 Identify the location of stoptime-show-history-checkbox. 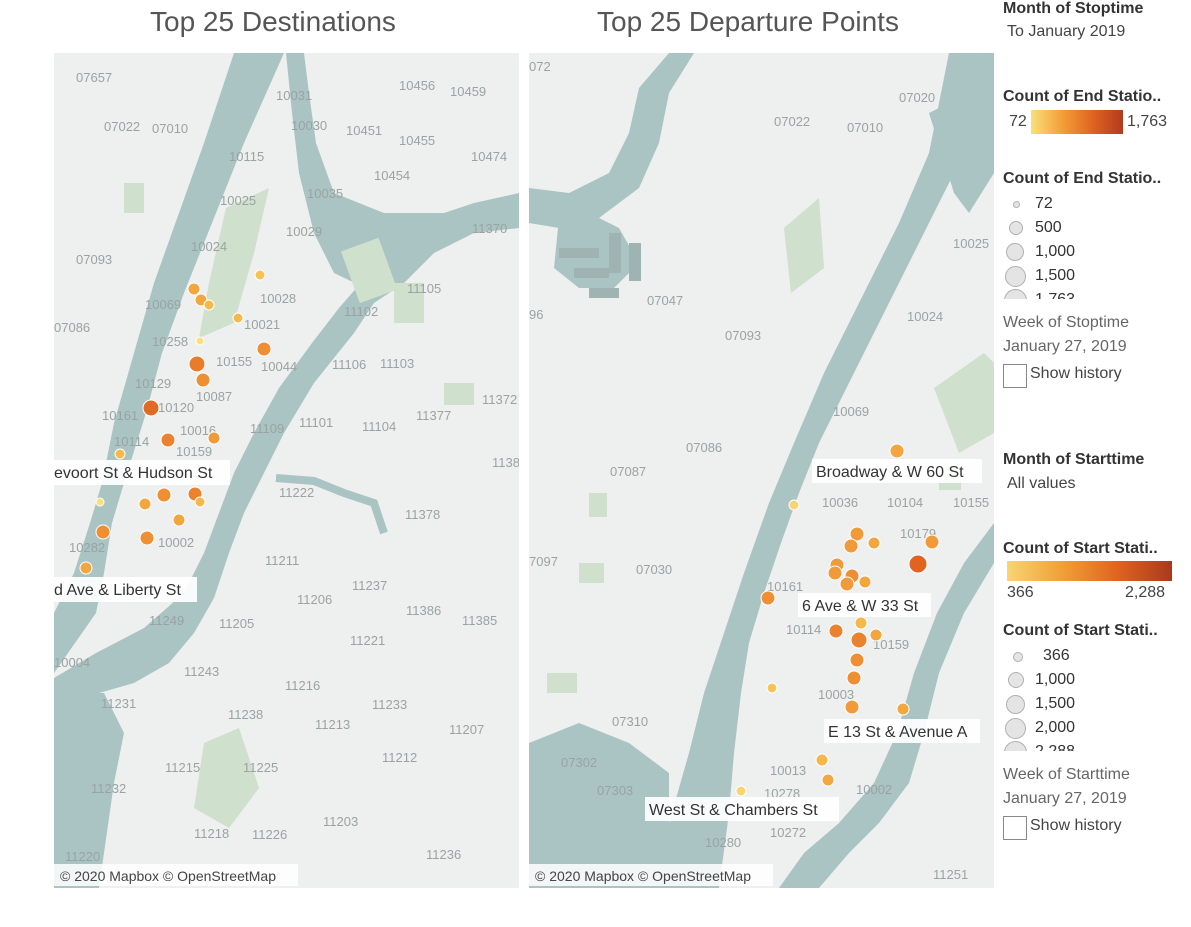
(1015, 376).